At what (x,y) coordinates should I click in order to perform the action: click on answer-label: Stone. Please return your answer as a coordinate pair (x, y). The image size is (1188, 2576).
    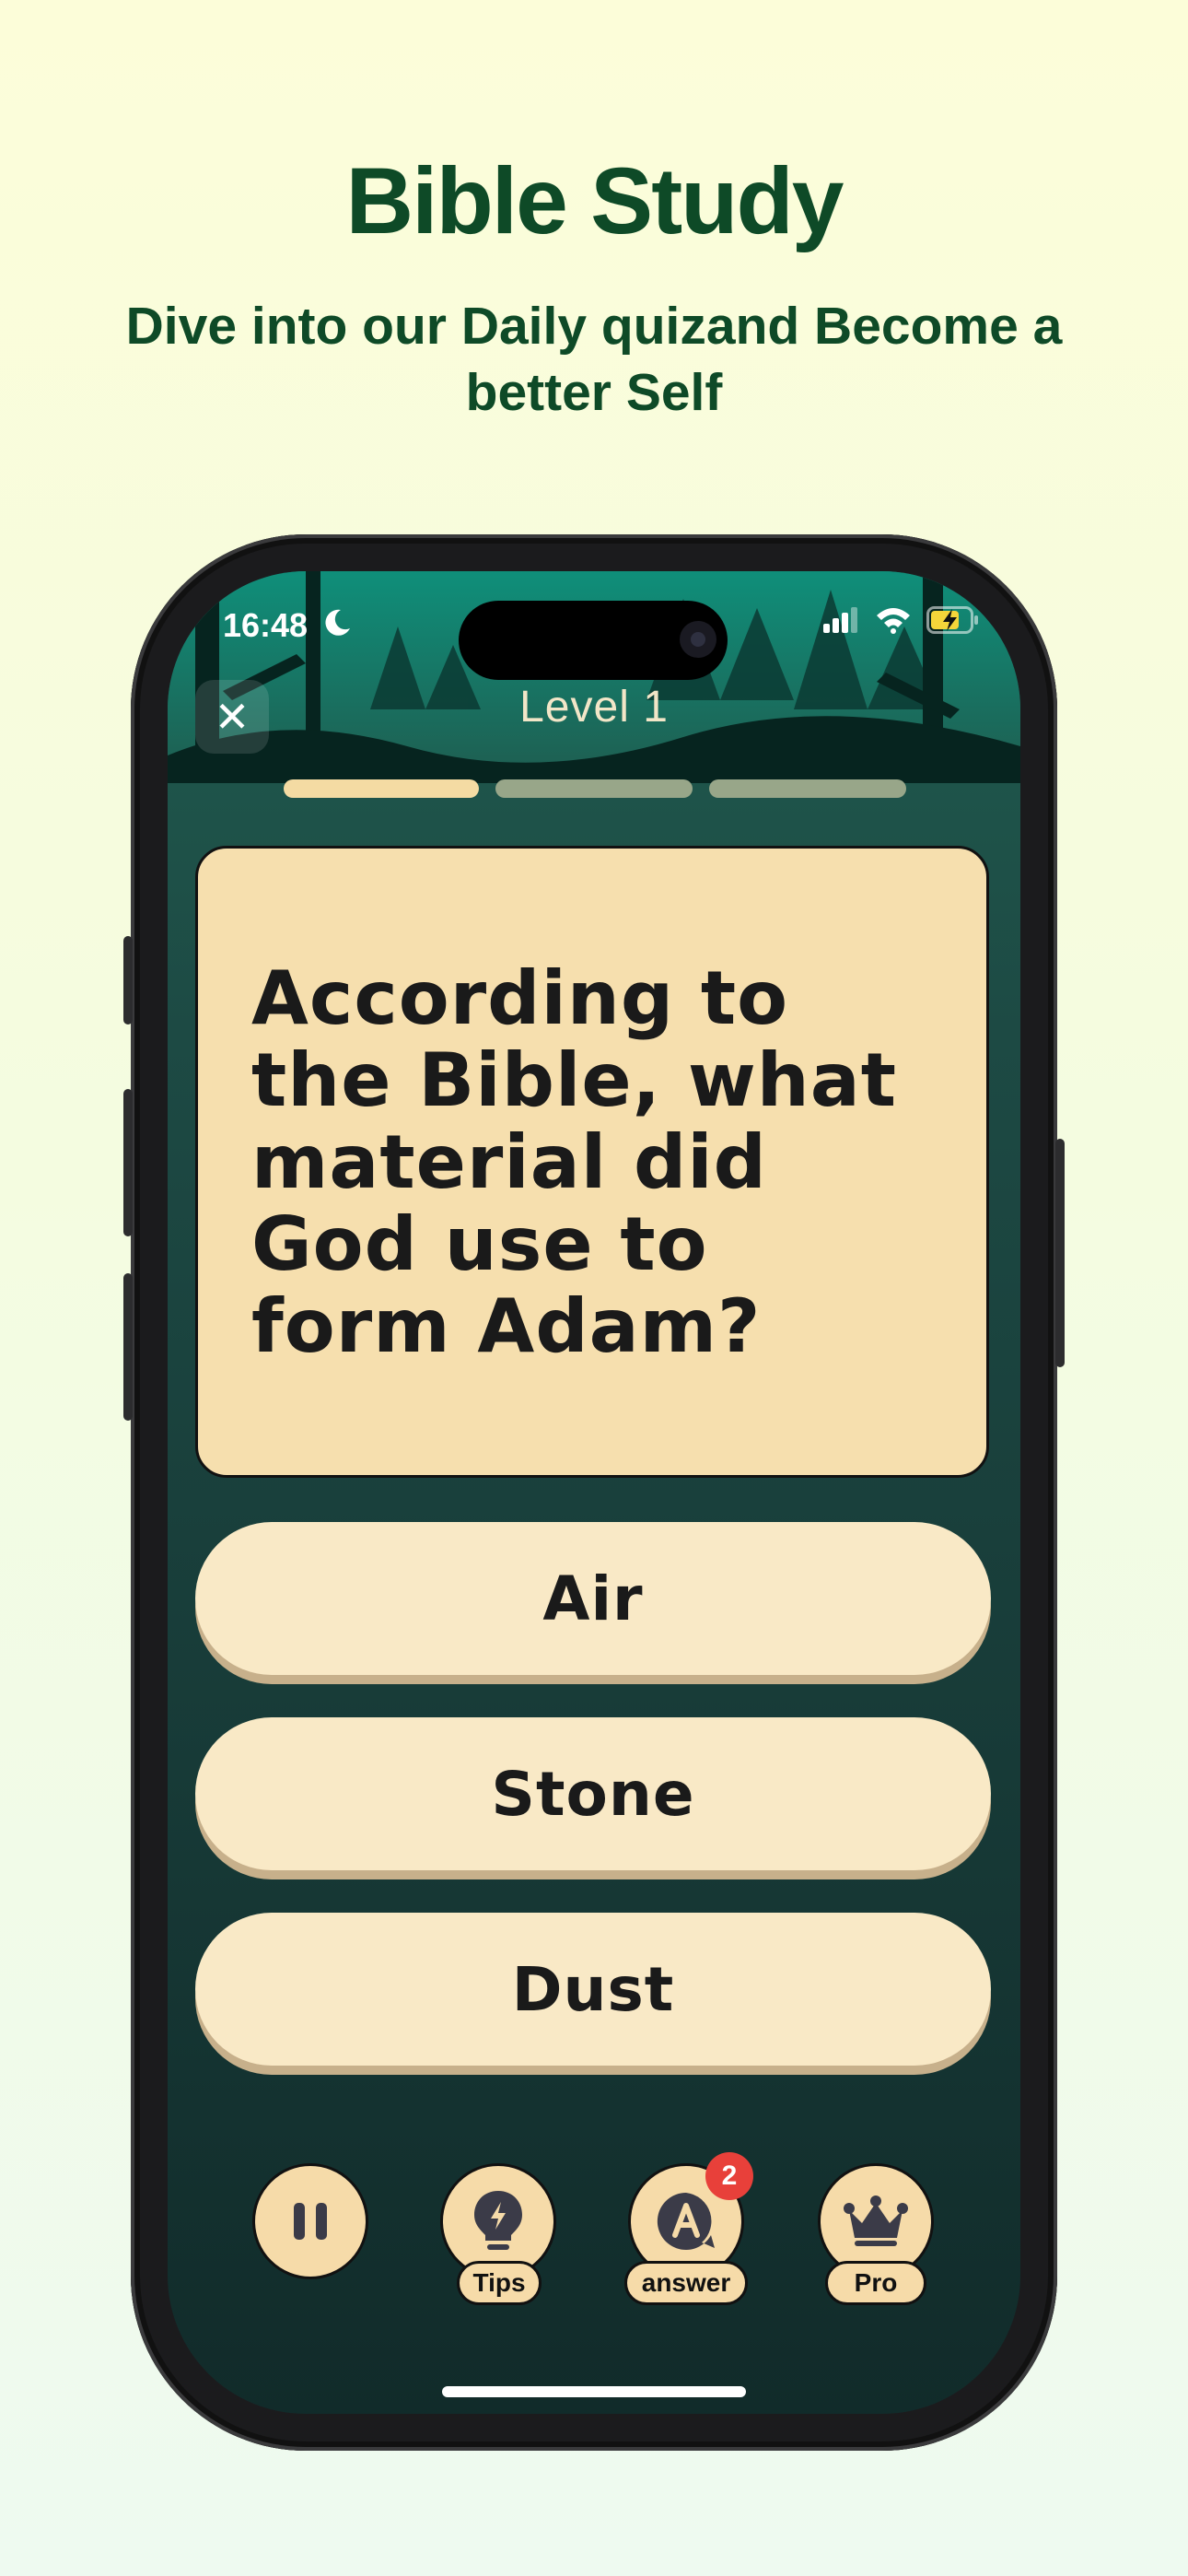
    Looking at the image, I should click on (593, 1794).